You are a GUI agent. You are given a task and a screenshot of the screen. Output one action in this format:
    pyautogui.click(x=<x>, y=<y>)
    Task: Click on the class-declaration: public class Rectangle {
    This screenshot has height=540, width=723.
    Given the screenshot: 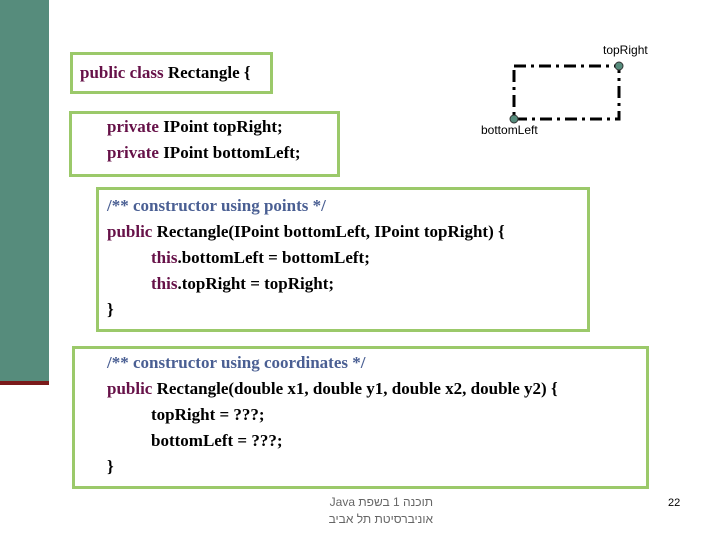 What is the action you would take?
    pyautogui.click(x=165, y=73)
    